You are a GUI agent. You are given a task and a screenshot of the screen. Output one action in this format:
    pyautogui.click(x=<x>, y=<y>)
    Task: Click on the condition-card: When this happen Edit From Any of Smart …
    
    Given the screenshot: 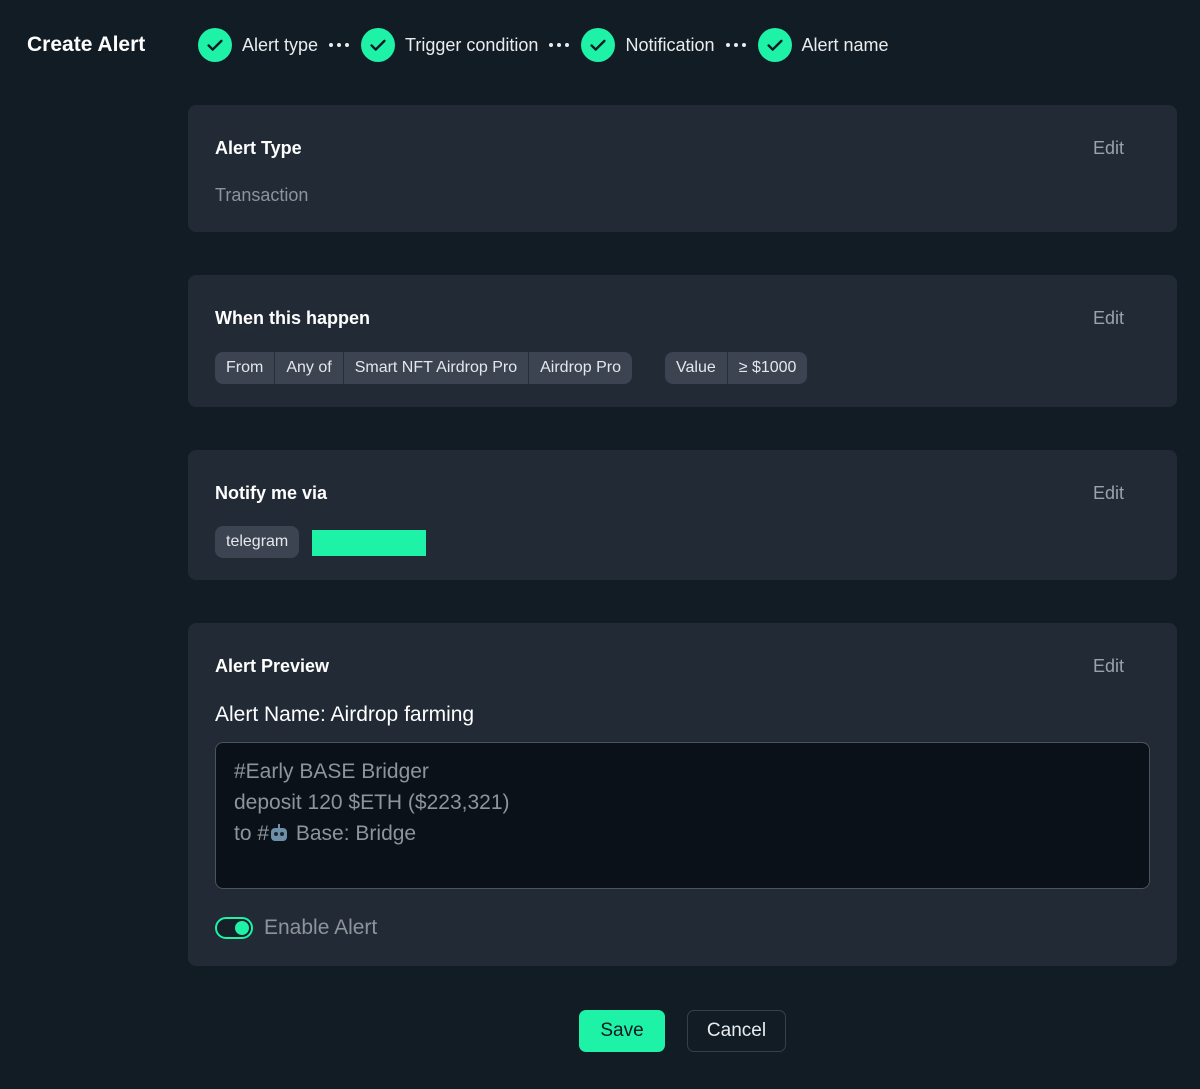 What is the action you would take?
    pyautogui.click(x=682, y=341)
    